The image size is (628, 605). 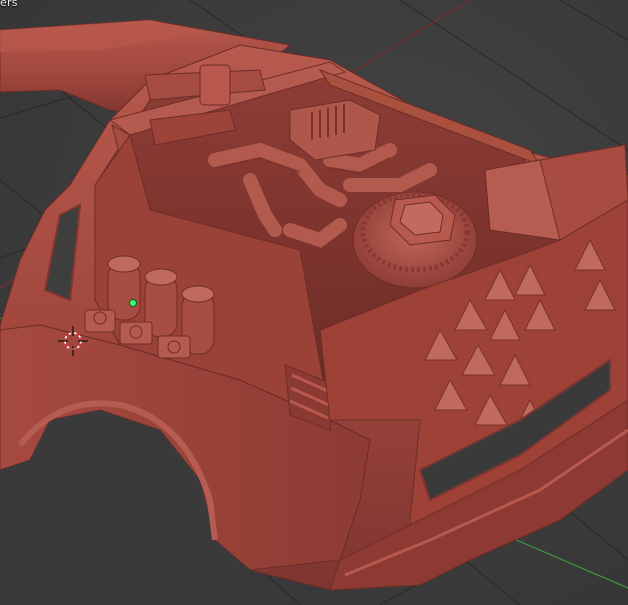 I want to click on viewport-overlay-text: ers, so click(x=9, y=4).